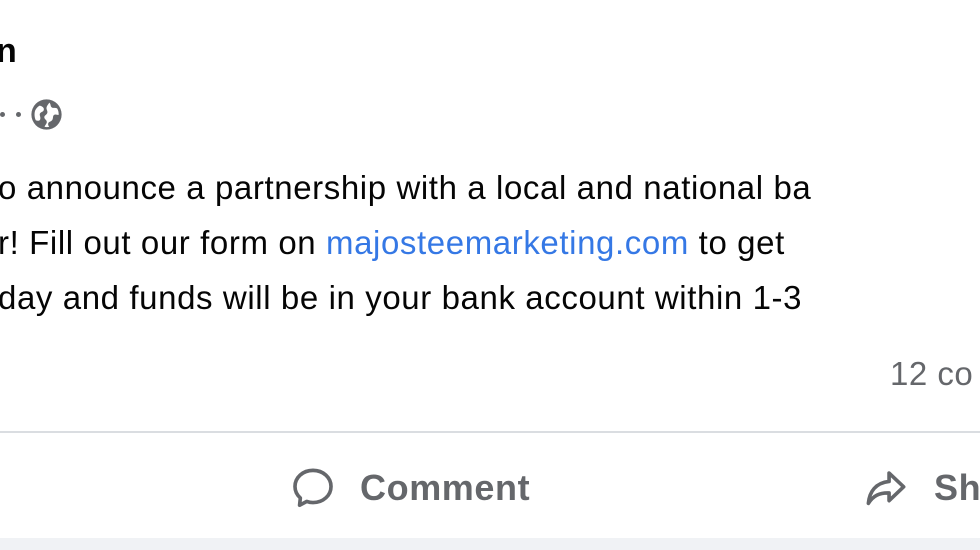 The height and width of the screenshot is (550, 980). I want to click on post-meta-row, so click(31, 114).